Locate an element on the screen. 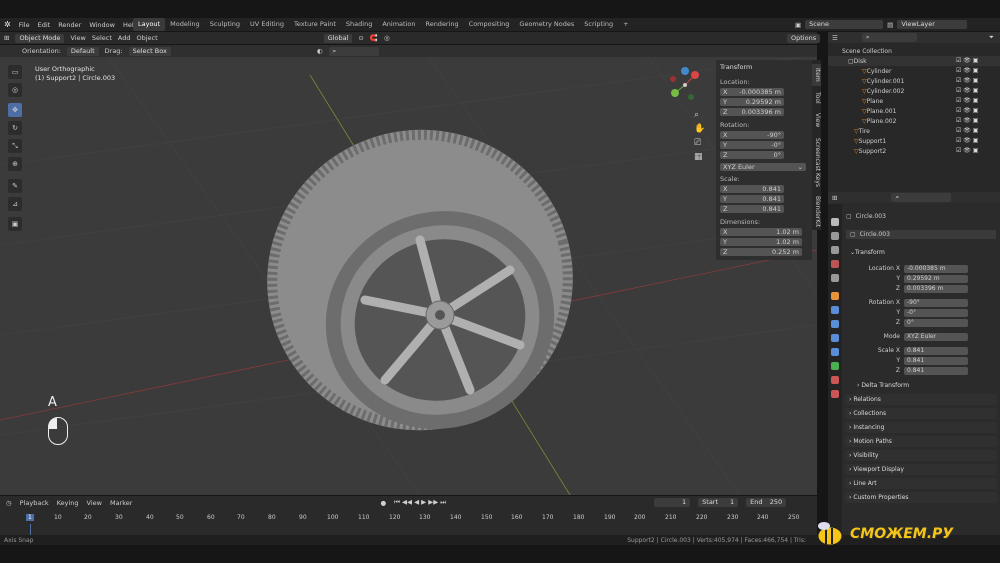  playback-controls: ⏮ ◀◀ ◀ ▶ ▶▶ ⏭ is located at coordinates (420, 502).